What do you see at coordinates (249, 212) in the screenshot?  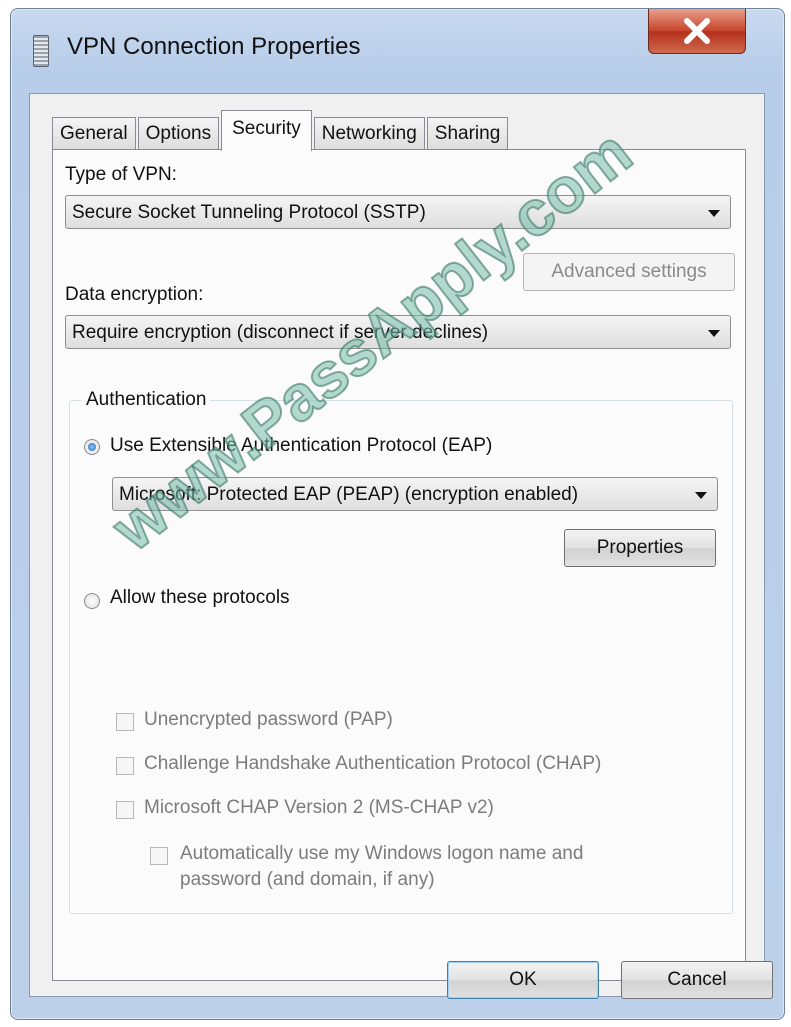 I see `vpn-type-value: Secure Socket Tunneling Protocol (SSTP)` at bounding box center [249, 212].